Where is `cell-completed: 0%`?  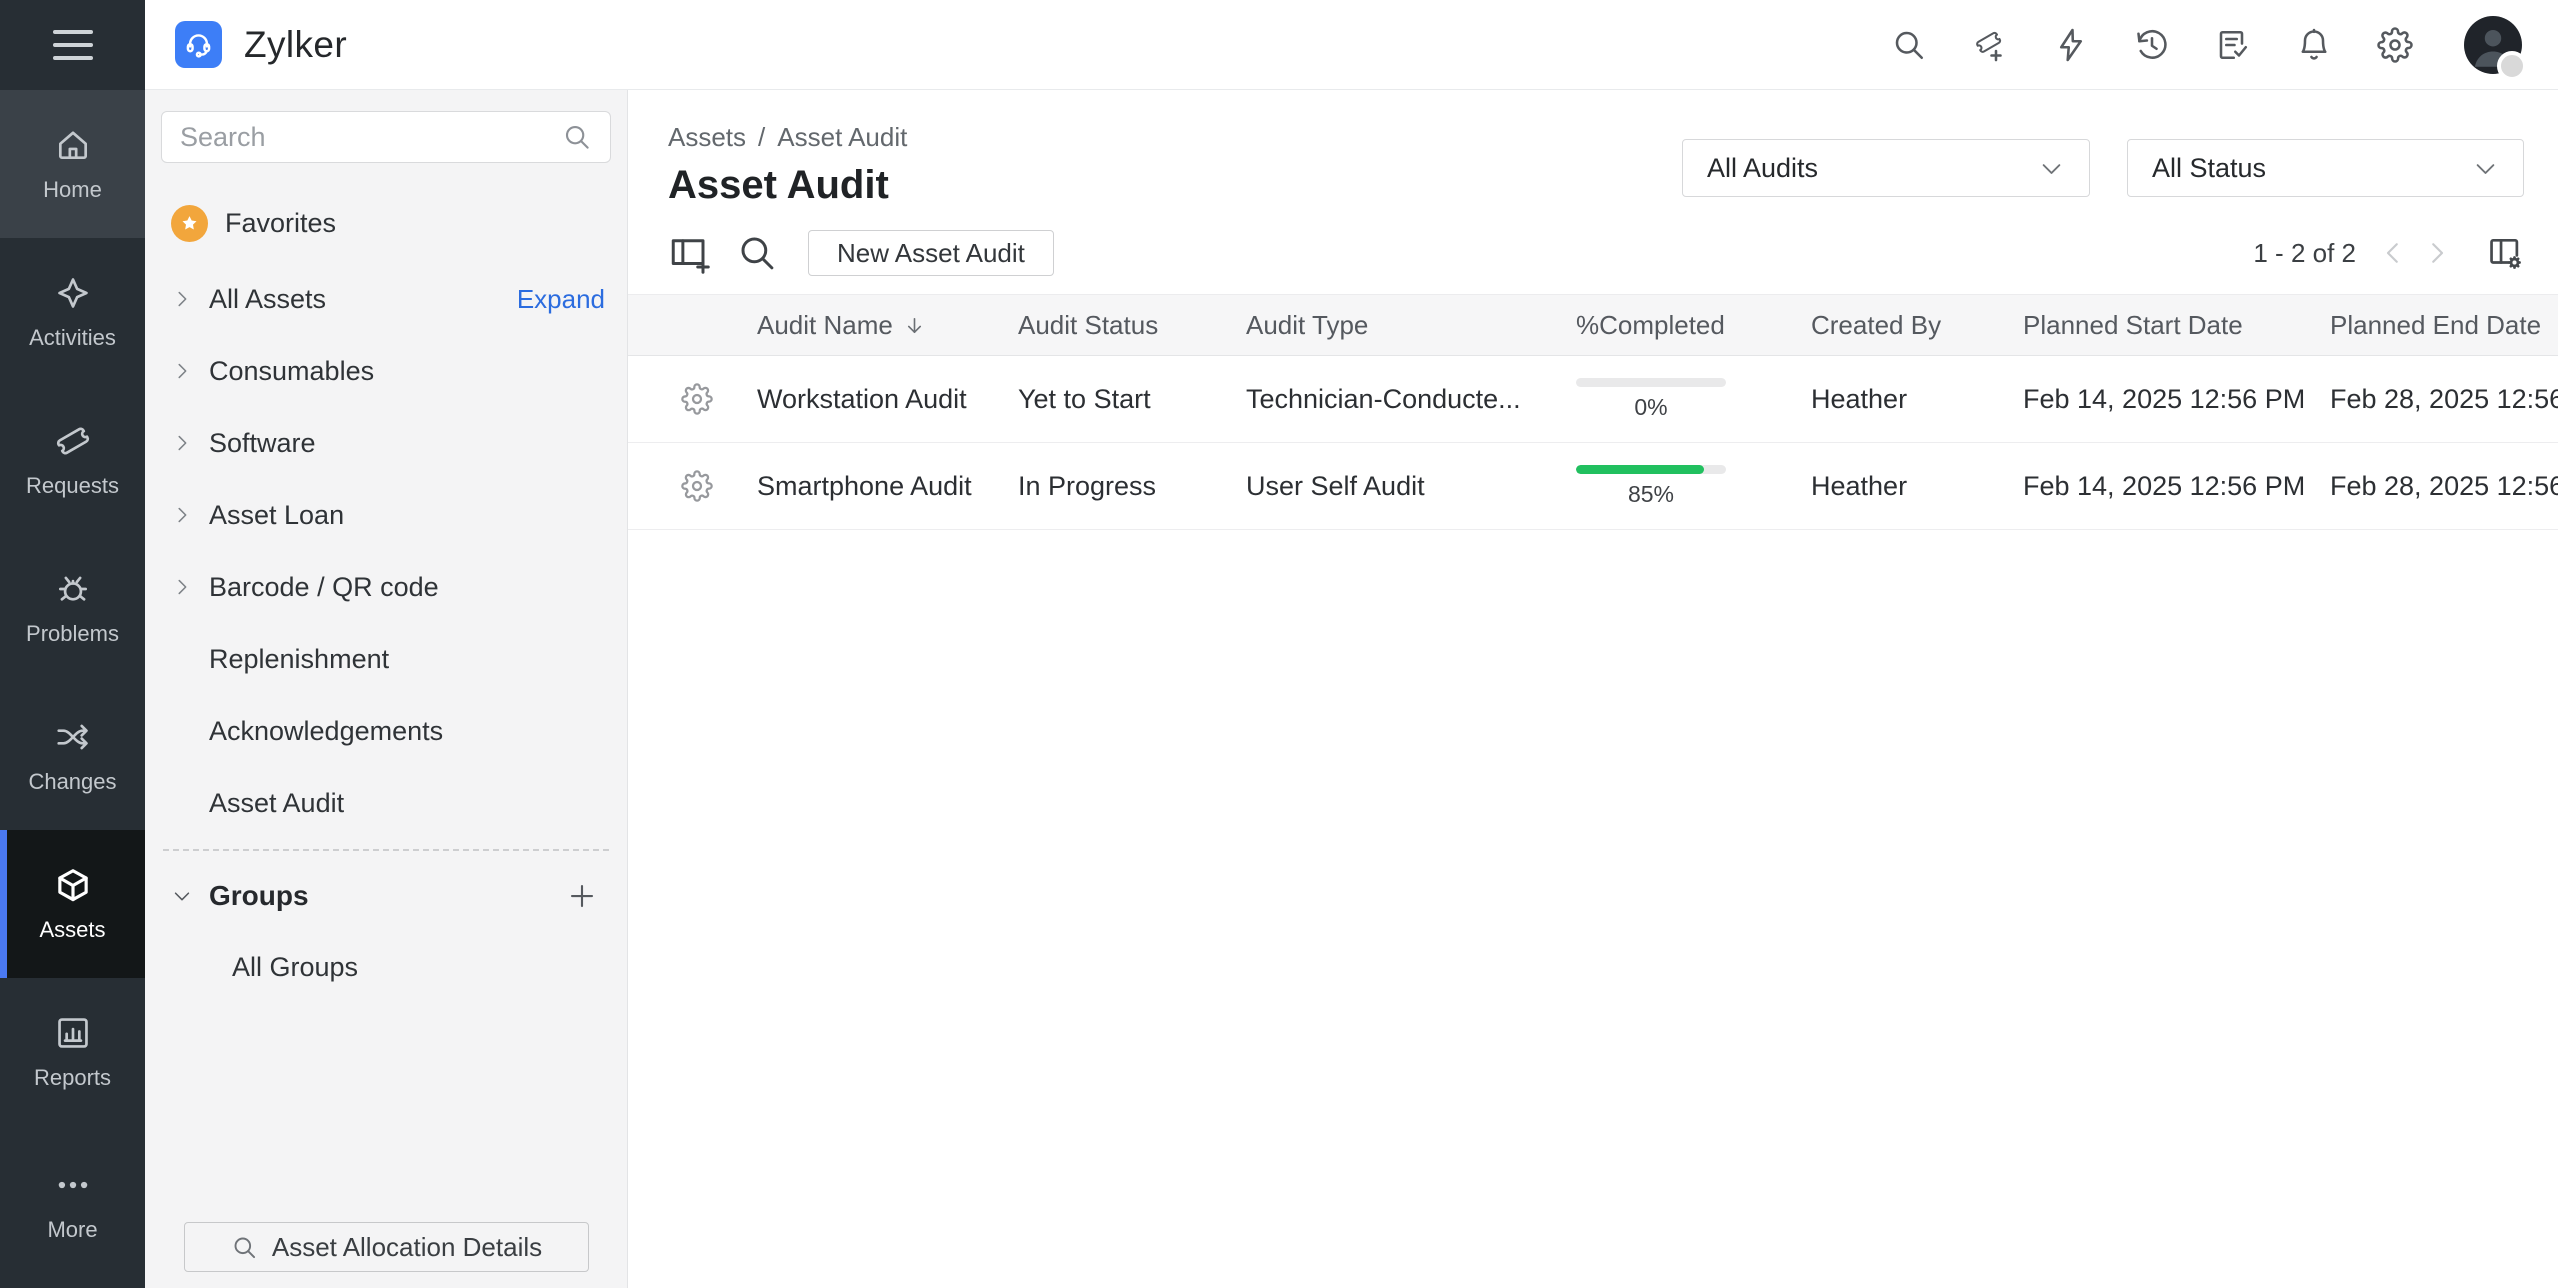 cell-completed: 0% is located at coordinates (1651, 399).